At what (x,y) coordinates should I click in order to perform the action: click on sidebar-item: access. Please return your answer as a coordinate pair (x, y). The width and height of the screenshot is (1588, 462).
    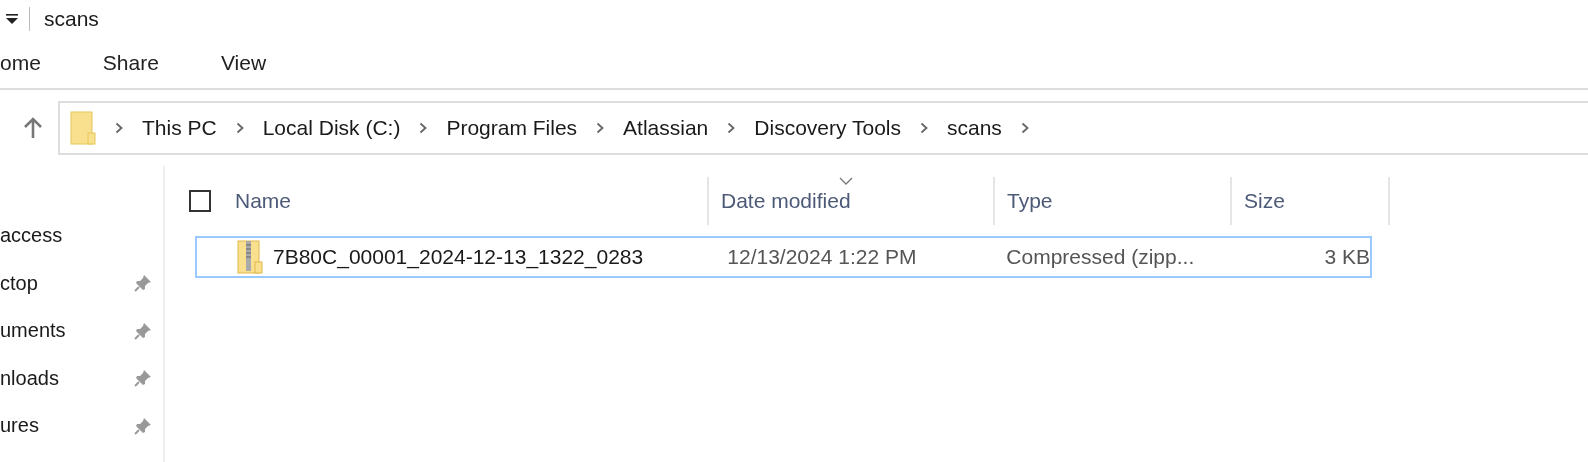
    Looking at the image, I should click on (31, 236).